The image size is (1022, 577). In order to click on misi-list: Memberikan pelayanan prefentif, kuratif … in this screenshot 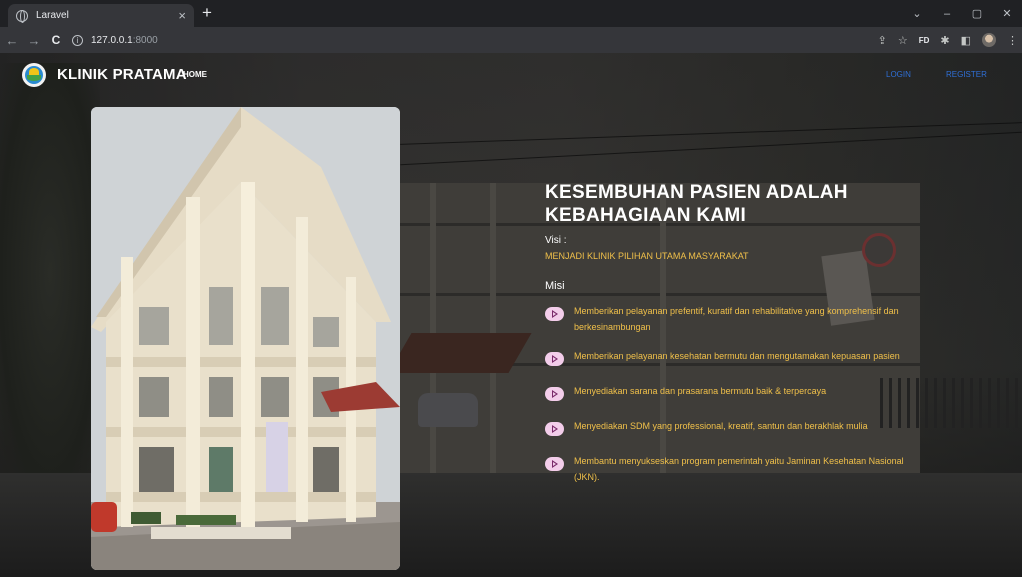, I will do `click(725, 400)`.